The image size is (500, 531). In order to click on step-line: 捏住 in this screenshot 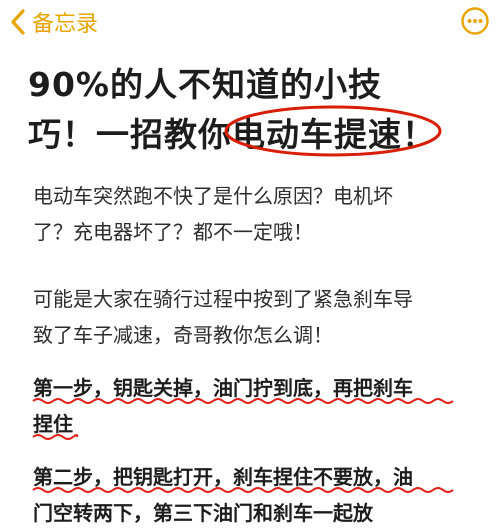, I will do `click(252, 424)`.